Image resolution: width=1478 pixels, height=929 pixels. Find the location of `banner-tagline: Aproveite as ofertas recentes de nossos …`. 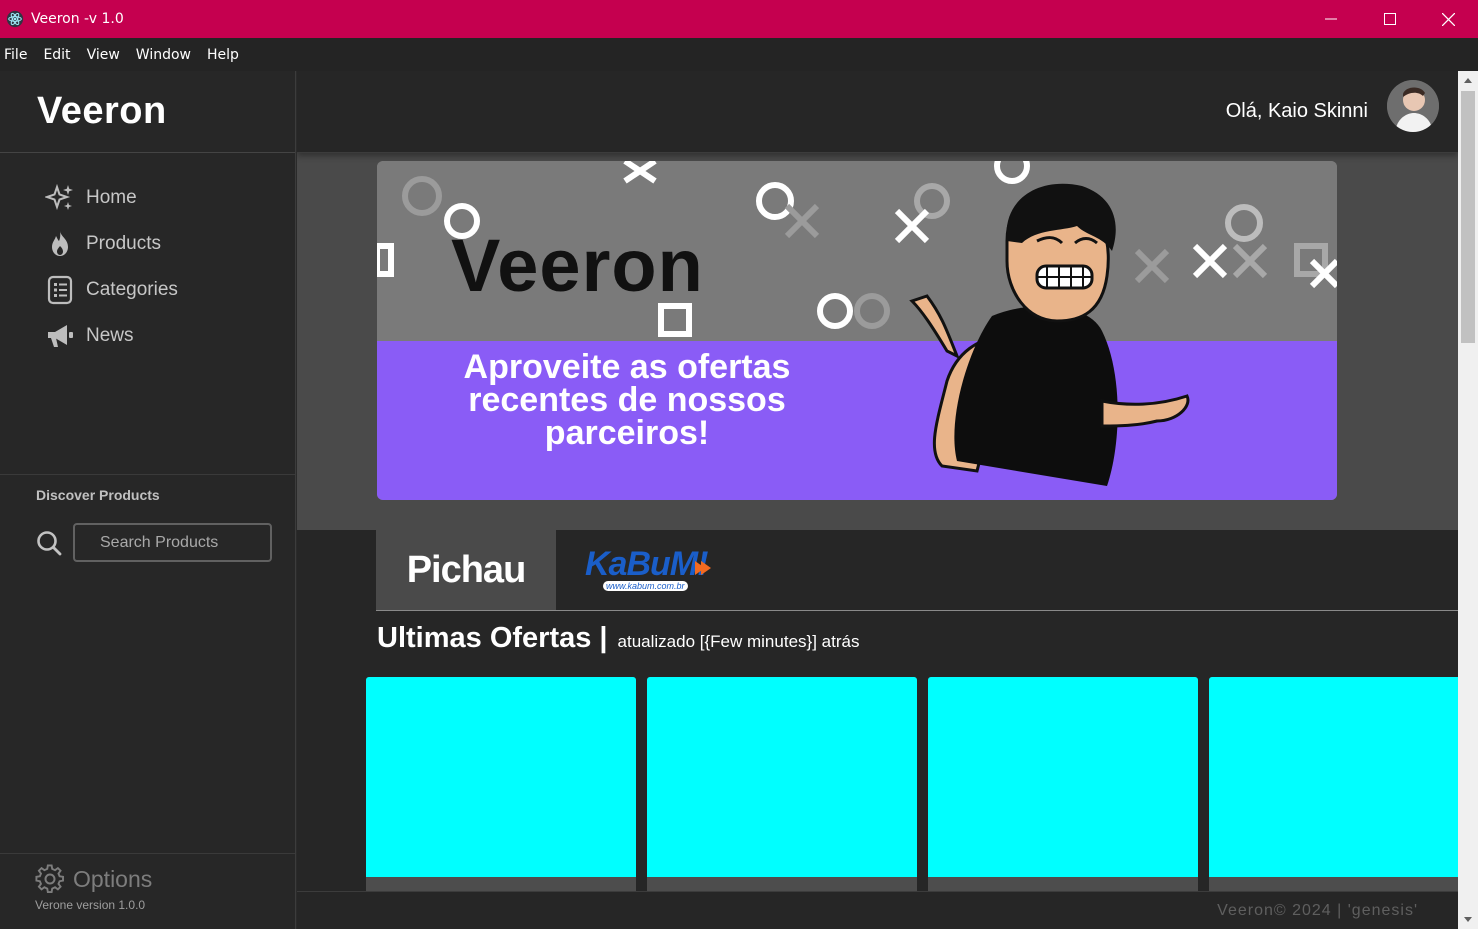

banner-tagline: Aproveite as ofertas recentes de nossos … is located at coordinates (627, 400).